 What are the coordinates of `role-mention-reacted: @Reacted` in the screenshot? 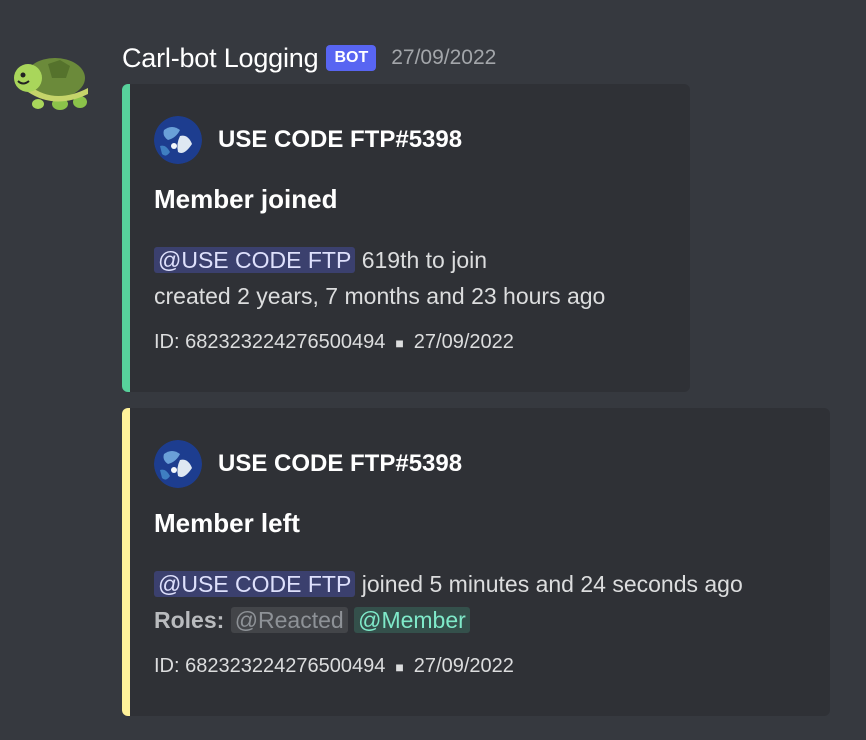 It's located at (289, 620).